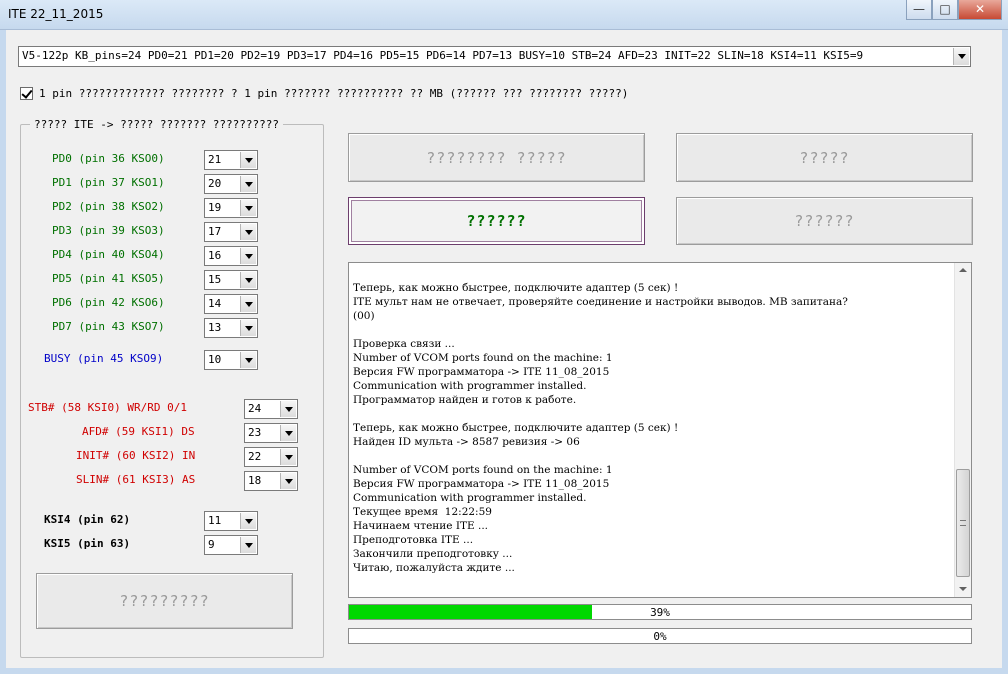 The image size is (1008, 674). I want to click on scroll-thumb, so click(963, 523).